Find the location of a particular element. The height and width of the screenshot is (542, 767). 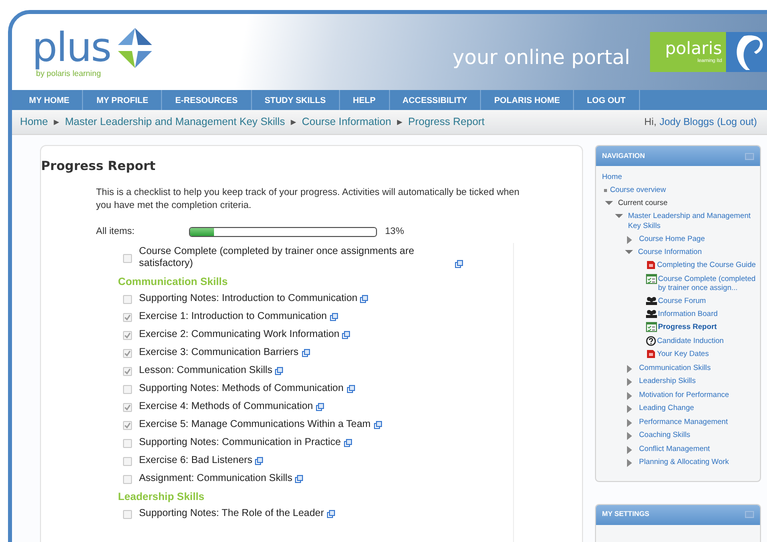

section-heading: Leadership Skills is located at coordinates (162, 497).